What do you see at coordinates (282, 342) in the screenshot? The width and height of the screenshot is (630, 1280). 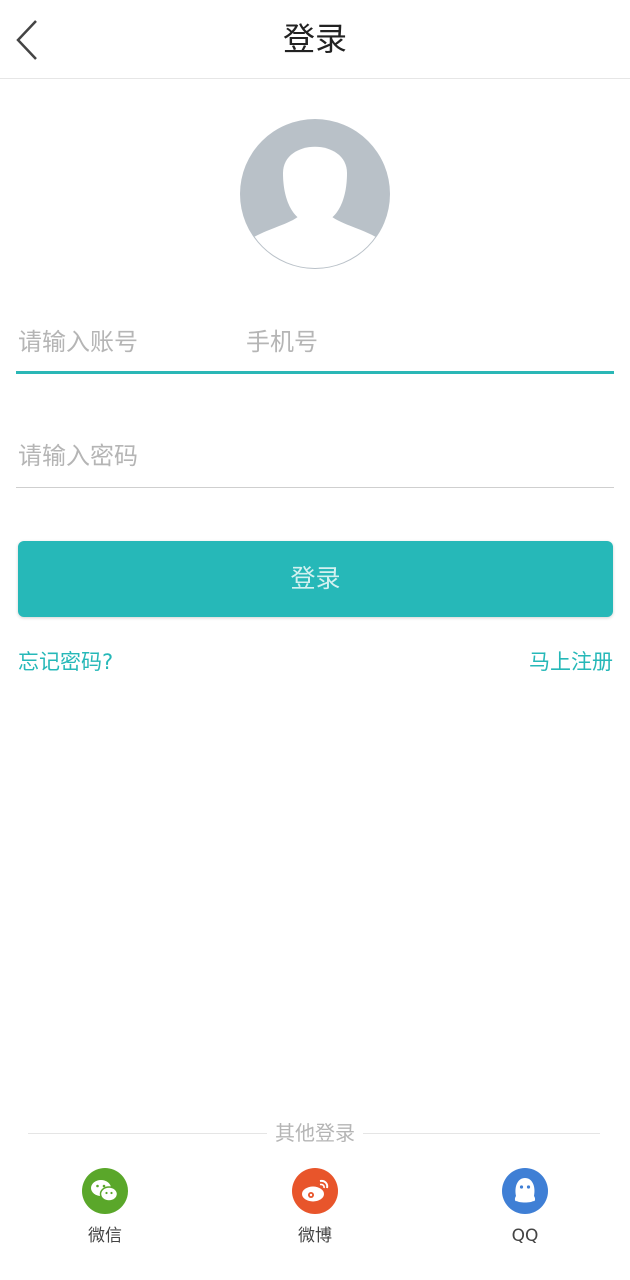 I see `phone-hint: 手机号` at bounding box center [282, 342].